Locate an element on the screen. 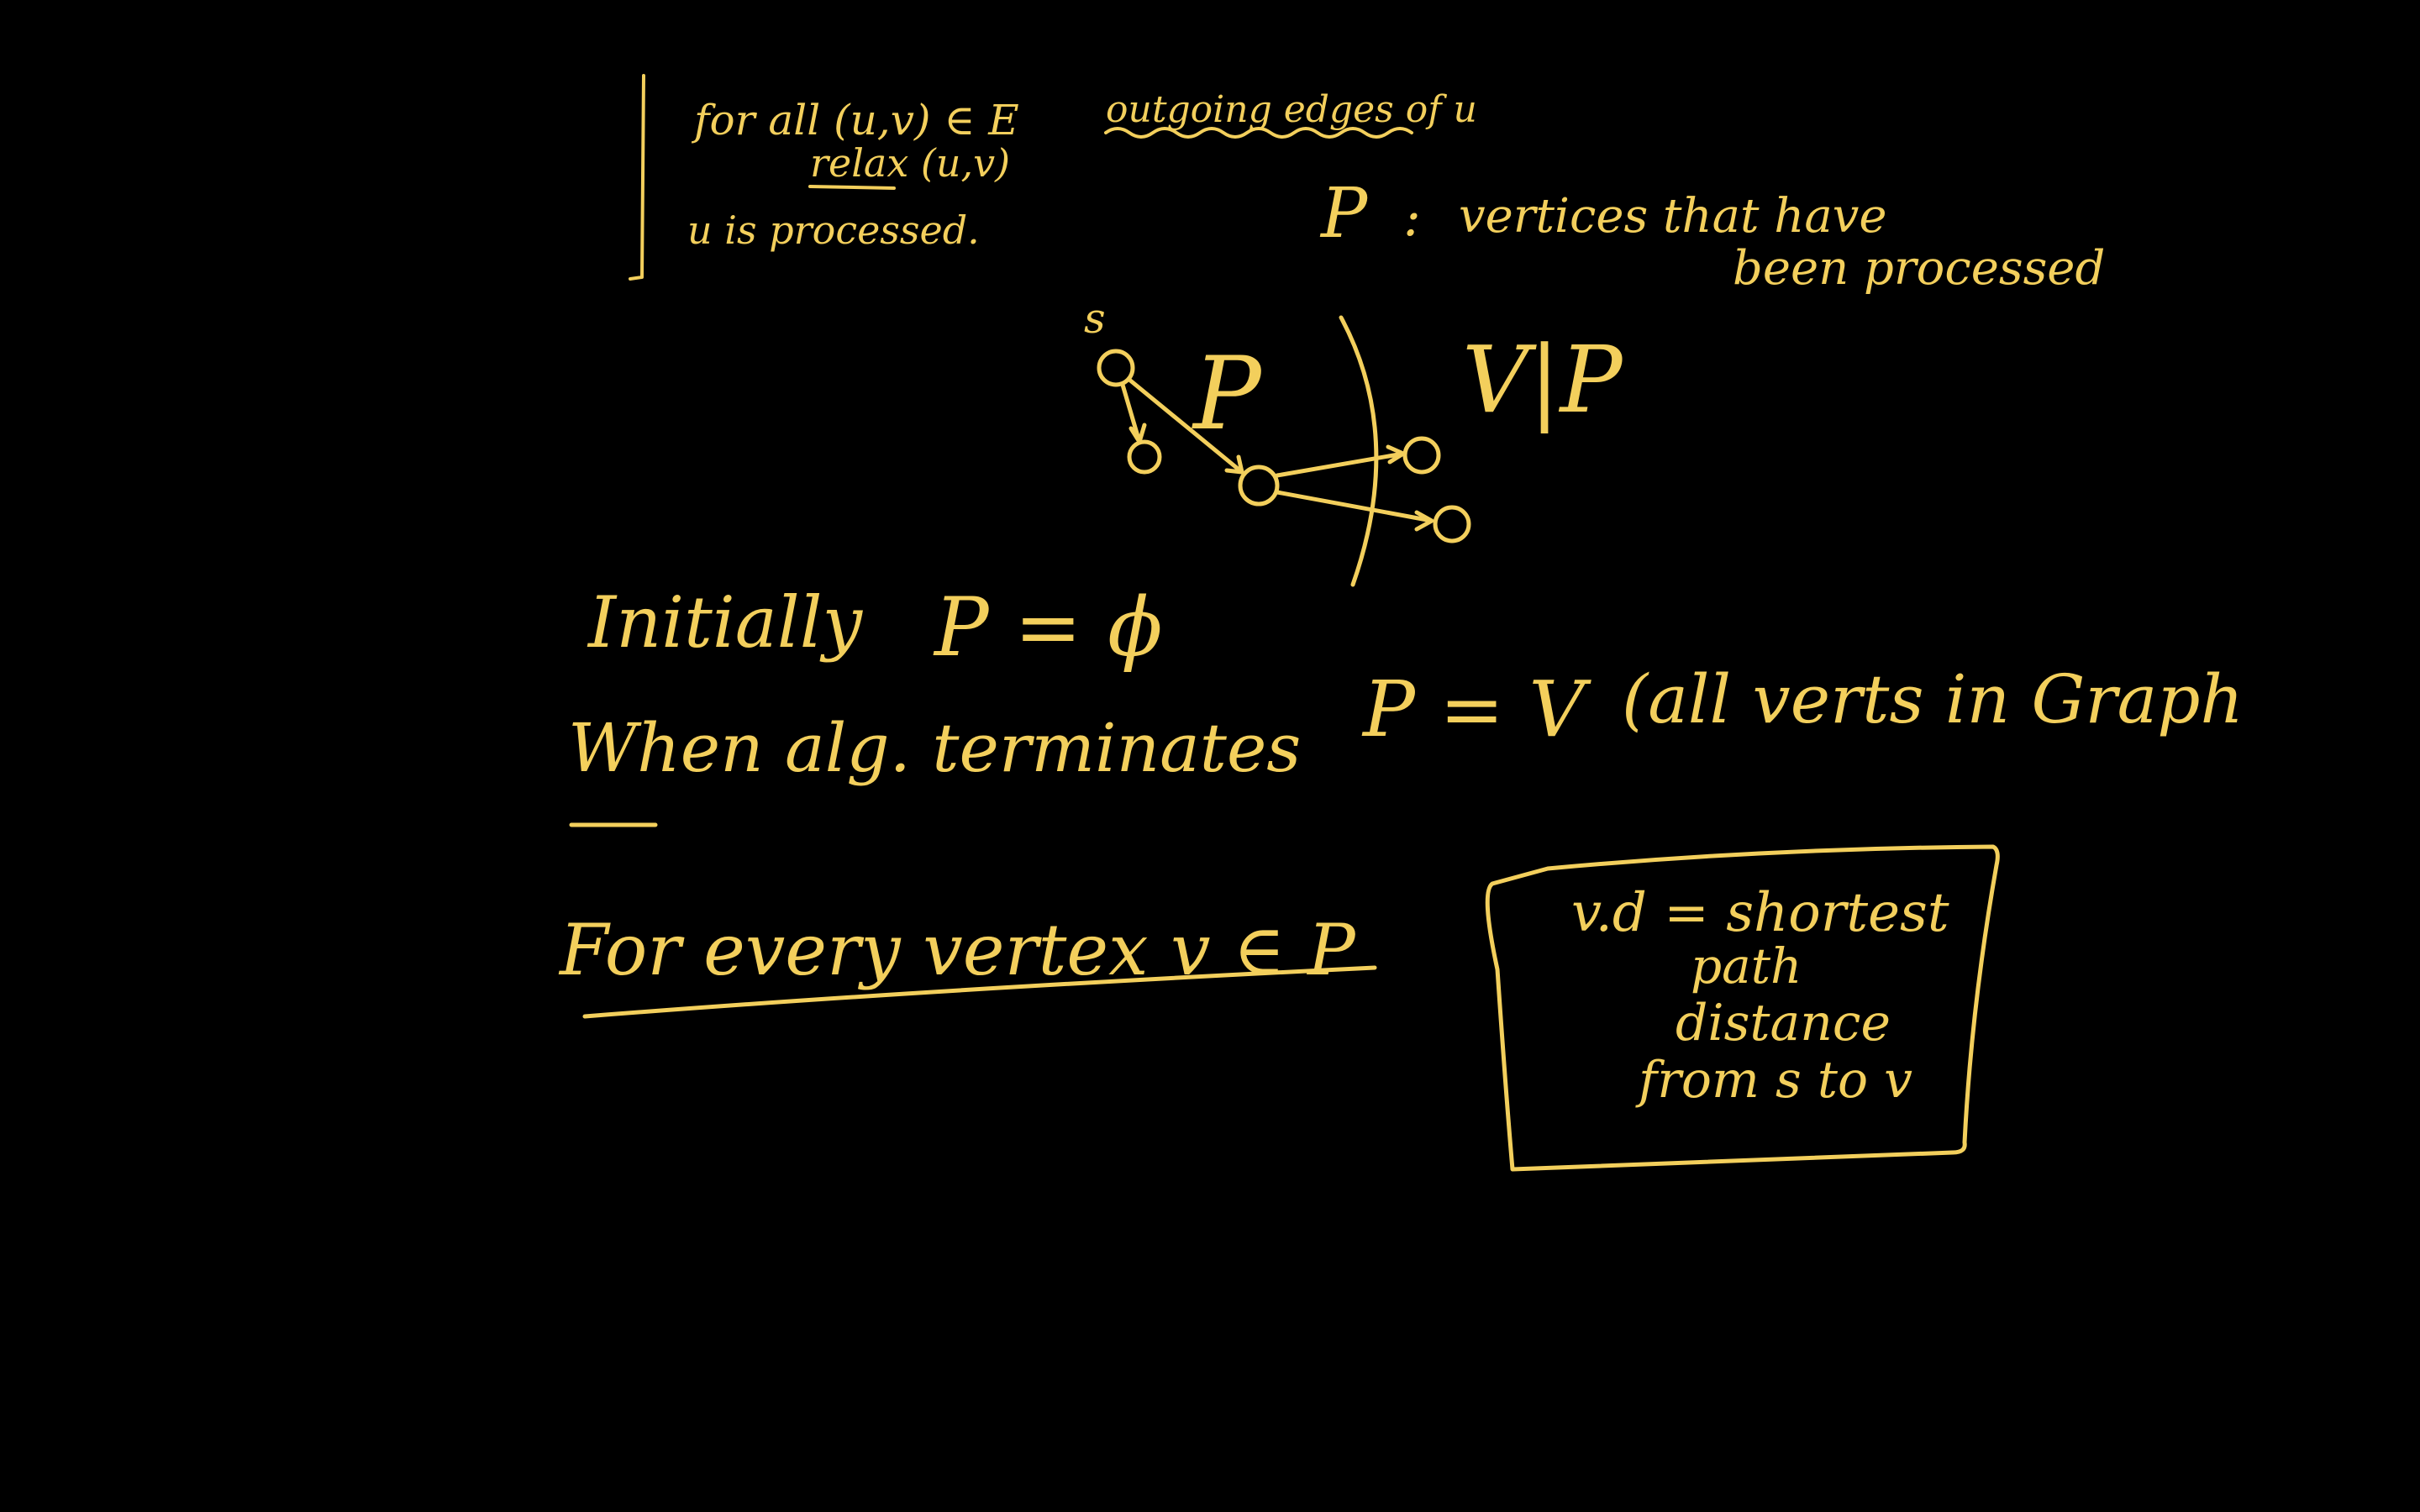 The width and height of the screenshot is (2420, 1512). edge-frontier-to-upper is located at coordinates (1341, 461).